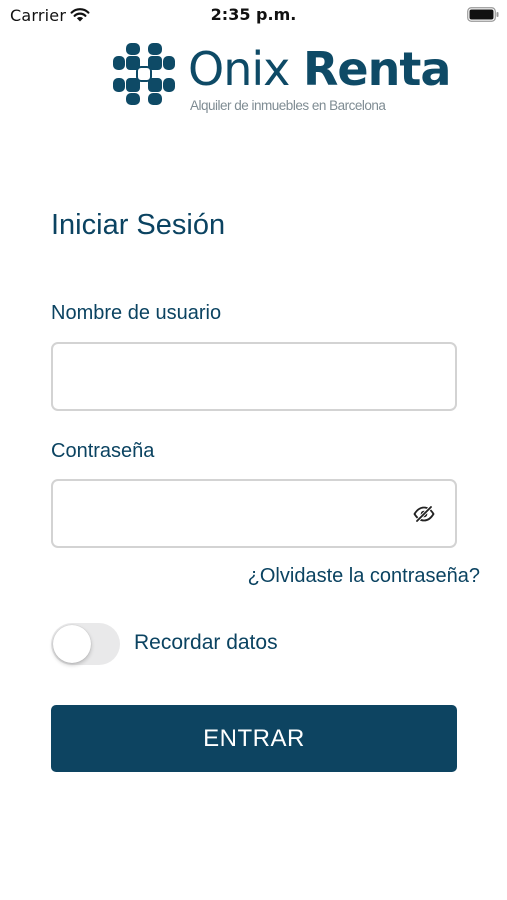 This screenshot has height=900, width=507. I want to click on battery-icon, so click(483, 14).